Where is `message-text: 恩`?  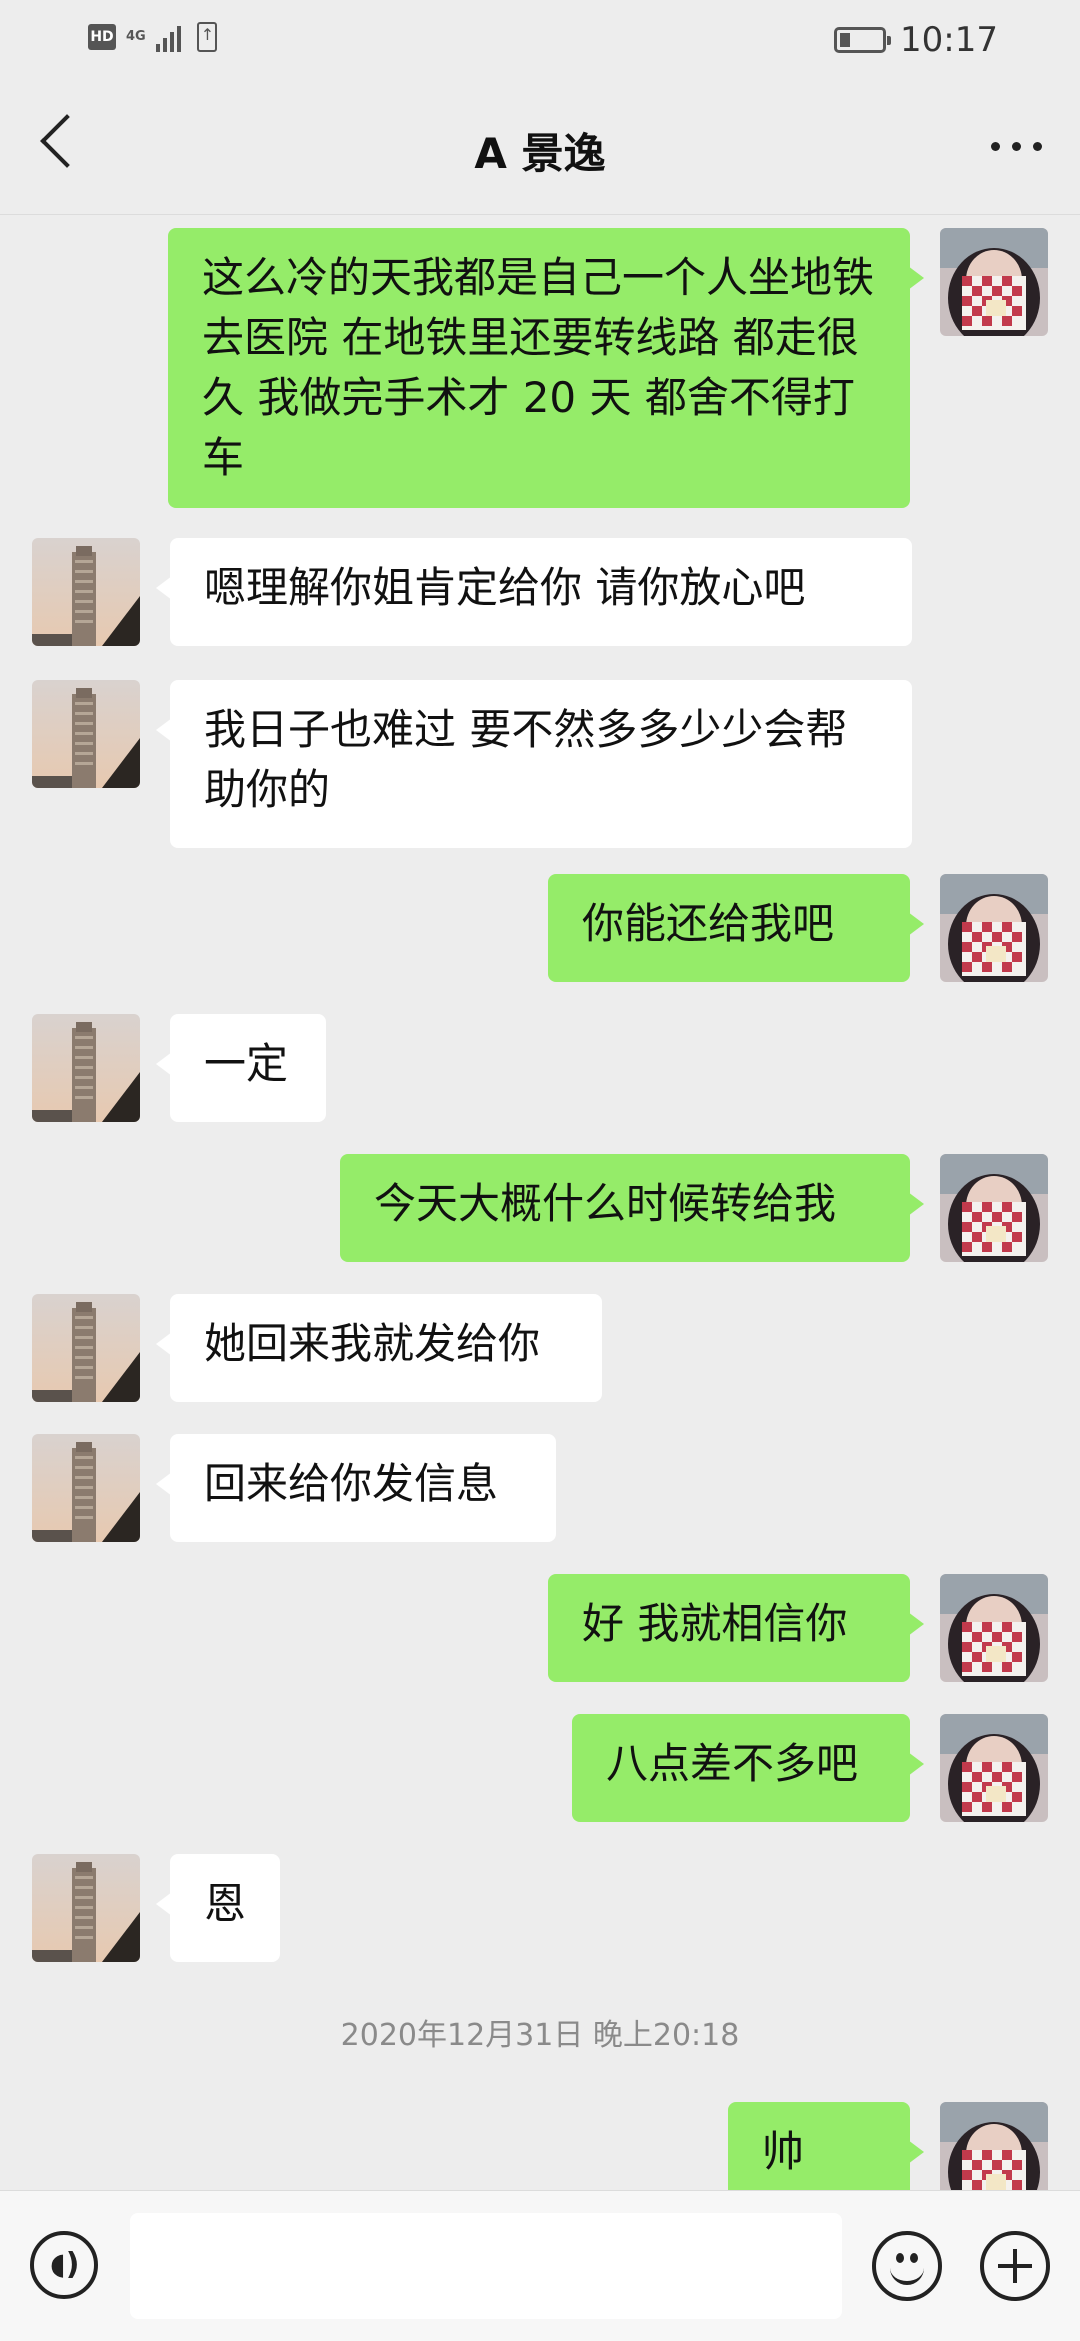 message-text: 恩 is located at coordinates (225, 1903).